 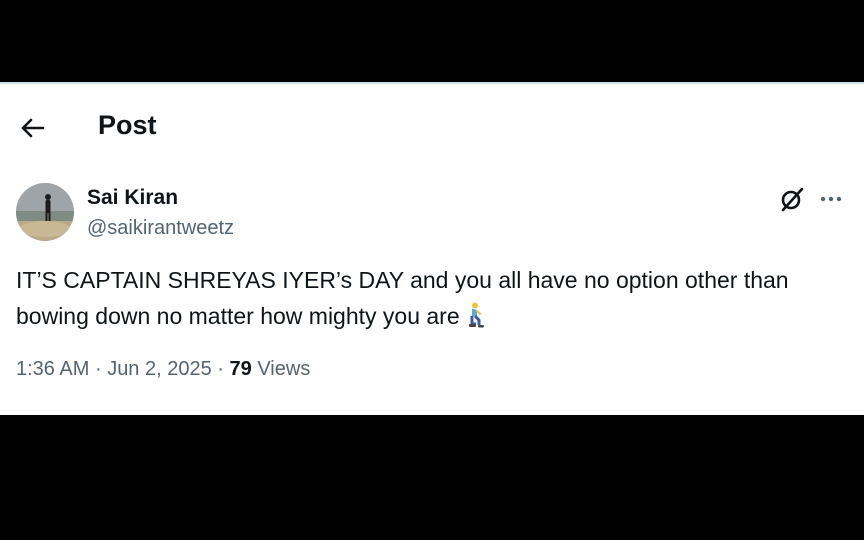 What do you see at coordinates (52, 369) in the screenshot?
I see `post-time: 1:36 AM` at bounding box center [52, 369].